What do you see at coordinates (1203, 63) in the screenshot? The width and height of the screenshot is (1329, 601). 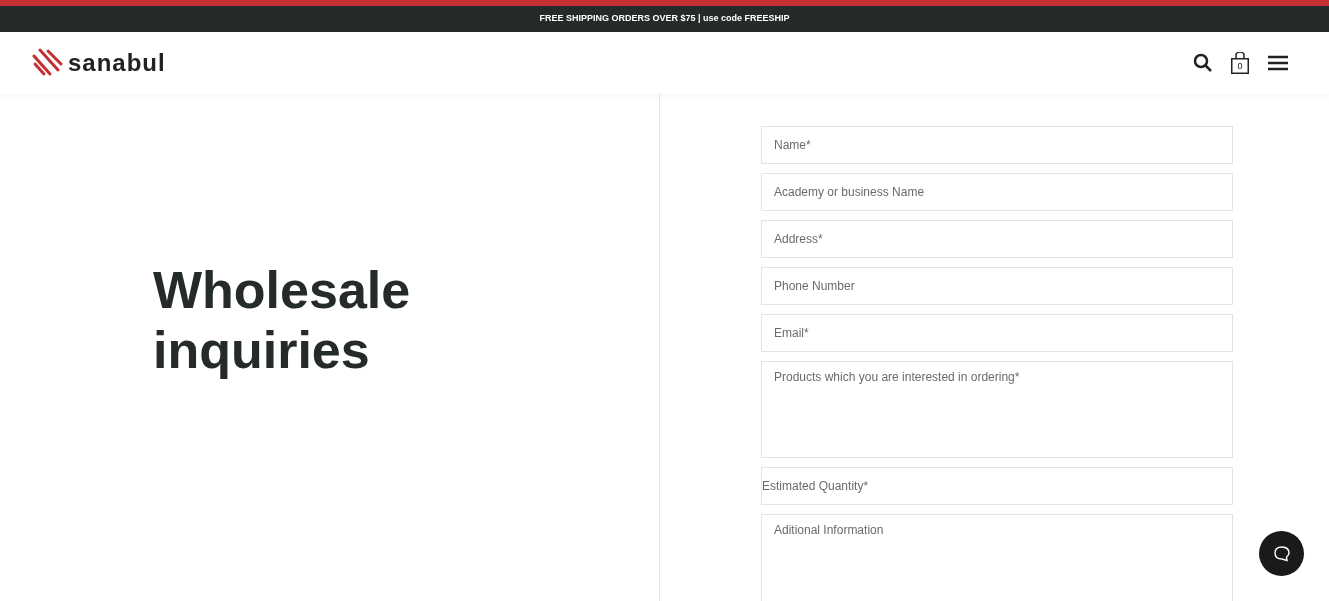 I see `search-icon` at bounding box center [1203, 63].